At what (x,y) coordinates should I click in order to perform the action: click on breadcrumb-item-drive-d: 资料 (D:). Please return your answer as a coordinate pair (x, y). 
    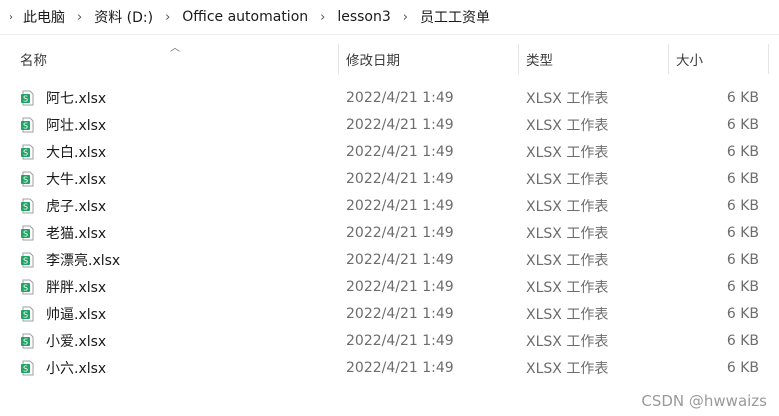
    Looking at the image, I should click on (123, 17).